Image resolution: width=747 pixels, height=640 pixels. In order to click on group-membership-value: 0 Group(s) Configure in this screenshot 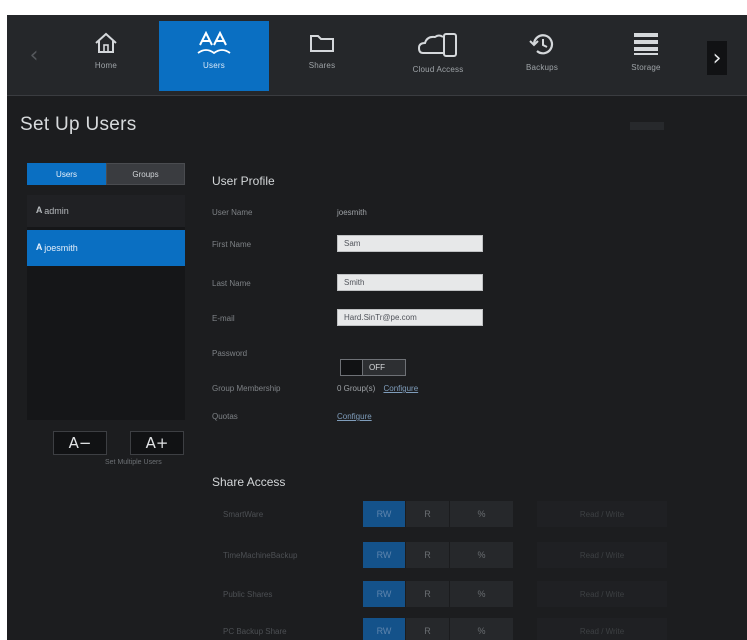, I will do `click(377, 388)`.